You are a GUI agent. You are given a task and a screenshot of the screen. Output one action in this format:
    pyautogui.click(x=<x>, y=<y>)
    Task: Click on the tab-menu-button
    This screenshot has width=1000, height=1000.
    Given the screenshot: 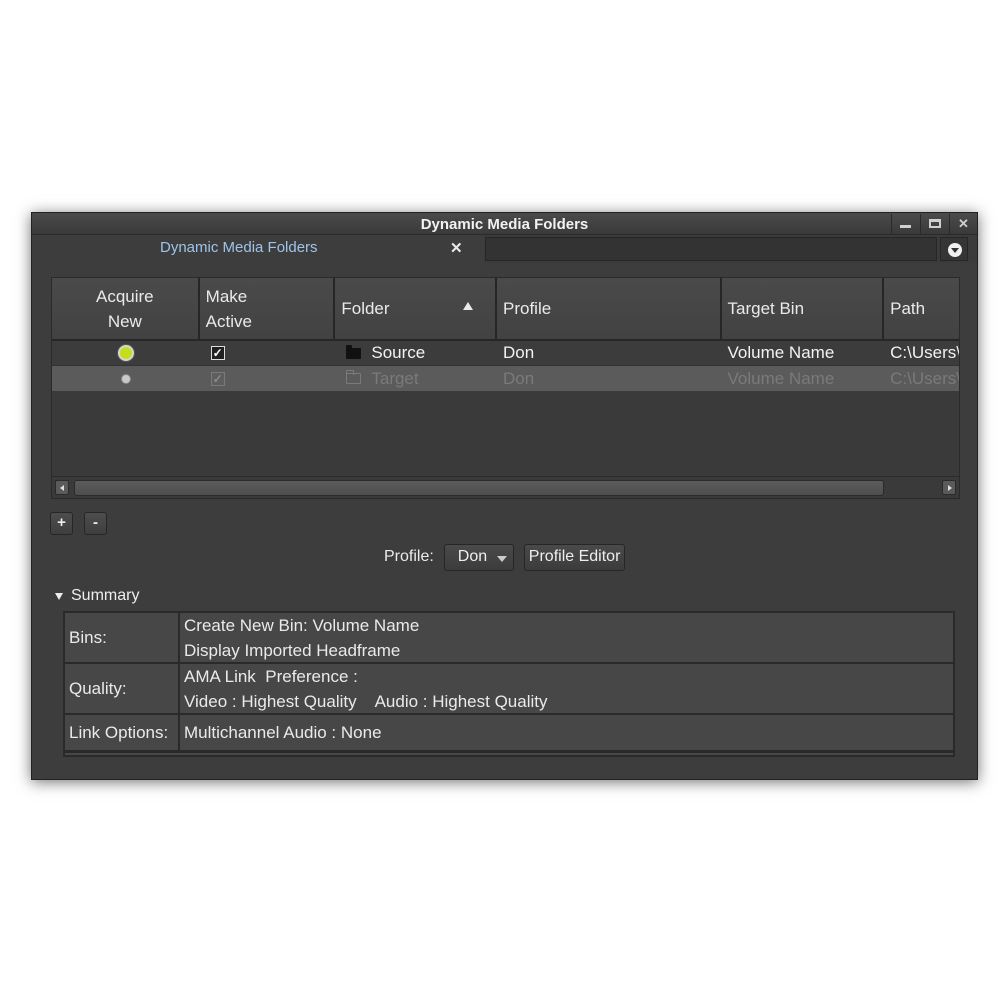 What is the action you would take?
    pyautogui.click(x=954, y=249)
    